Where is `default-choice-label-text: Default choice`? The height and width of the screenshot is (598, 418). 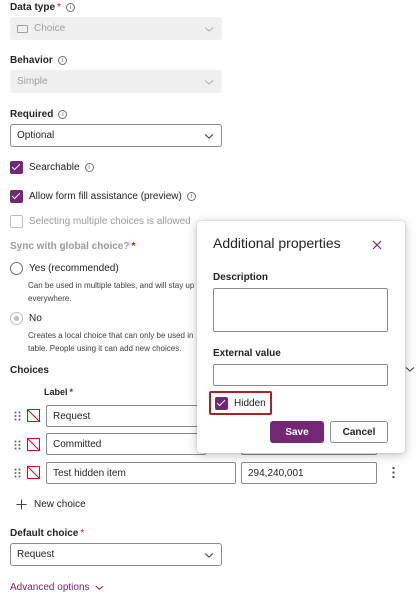
default-choice-label-text: Default choice is located at coordinates (44, 533).